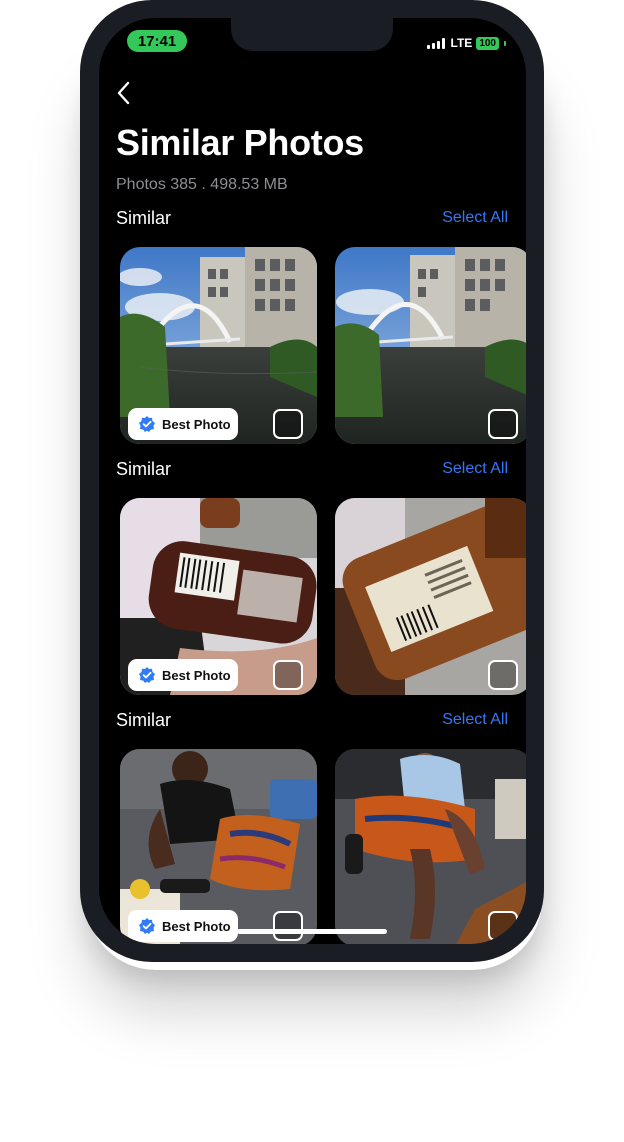 The height and width of the screenshot is (1142, 624). Describe the element at coordinates (312, 931) in the screenshot. I see `home-indicator` at that location.